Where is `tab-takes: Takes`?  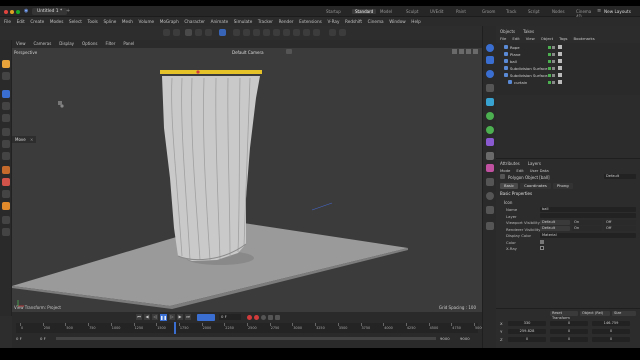
tab-takes: Takes is located at coordinates (528, 31).